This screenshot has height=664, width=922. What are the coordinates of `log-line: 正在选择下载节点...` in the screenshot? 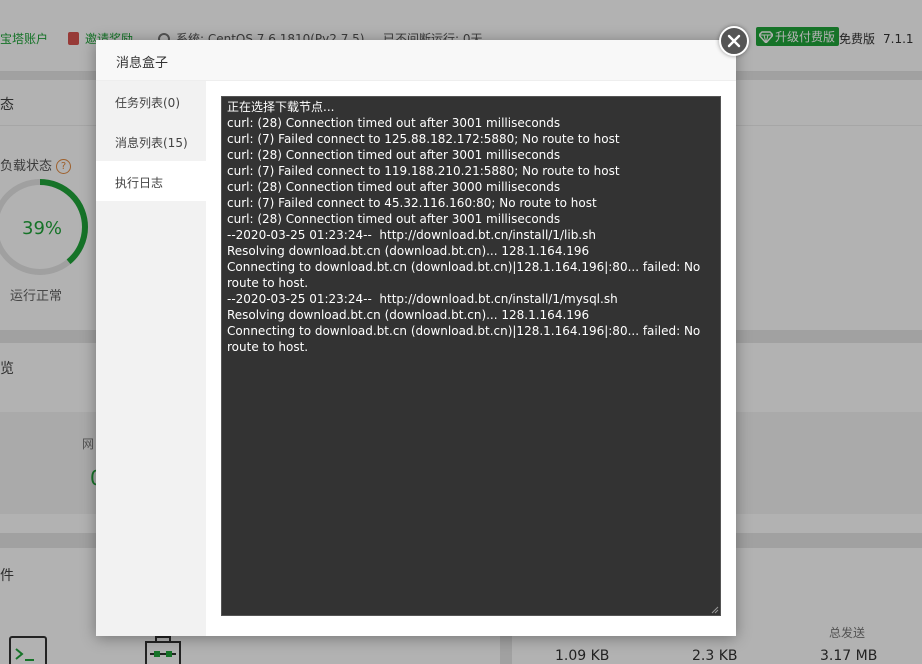 It's located at (281, 107).